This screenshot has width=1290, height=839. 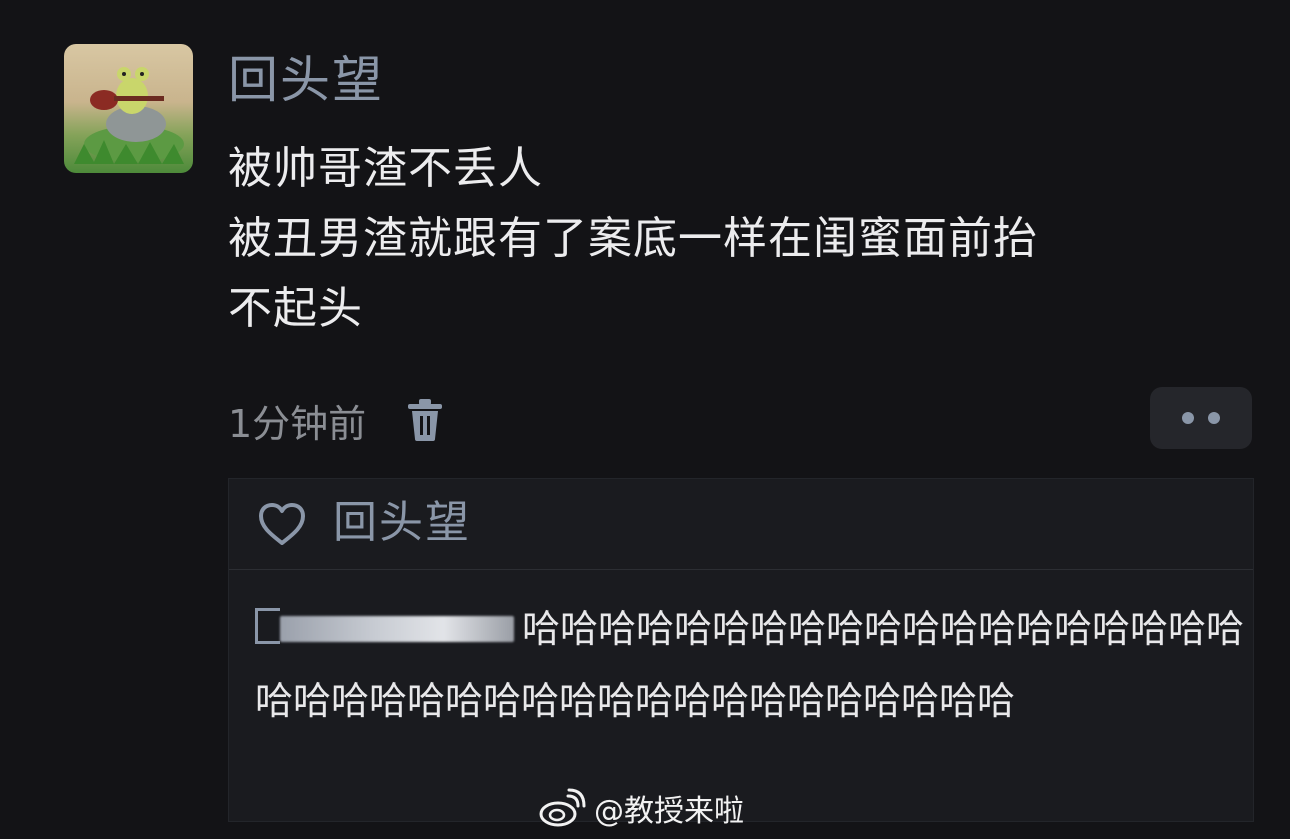 I want to click on liked-by-username: 回头望, so click(x=402, y=523).